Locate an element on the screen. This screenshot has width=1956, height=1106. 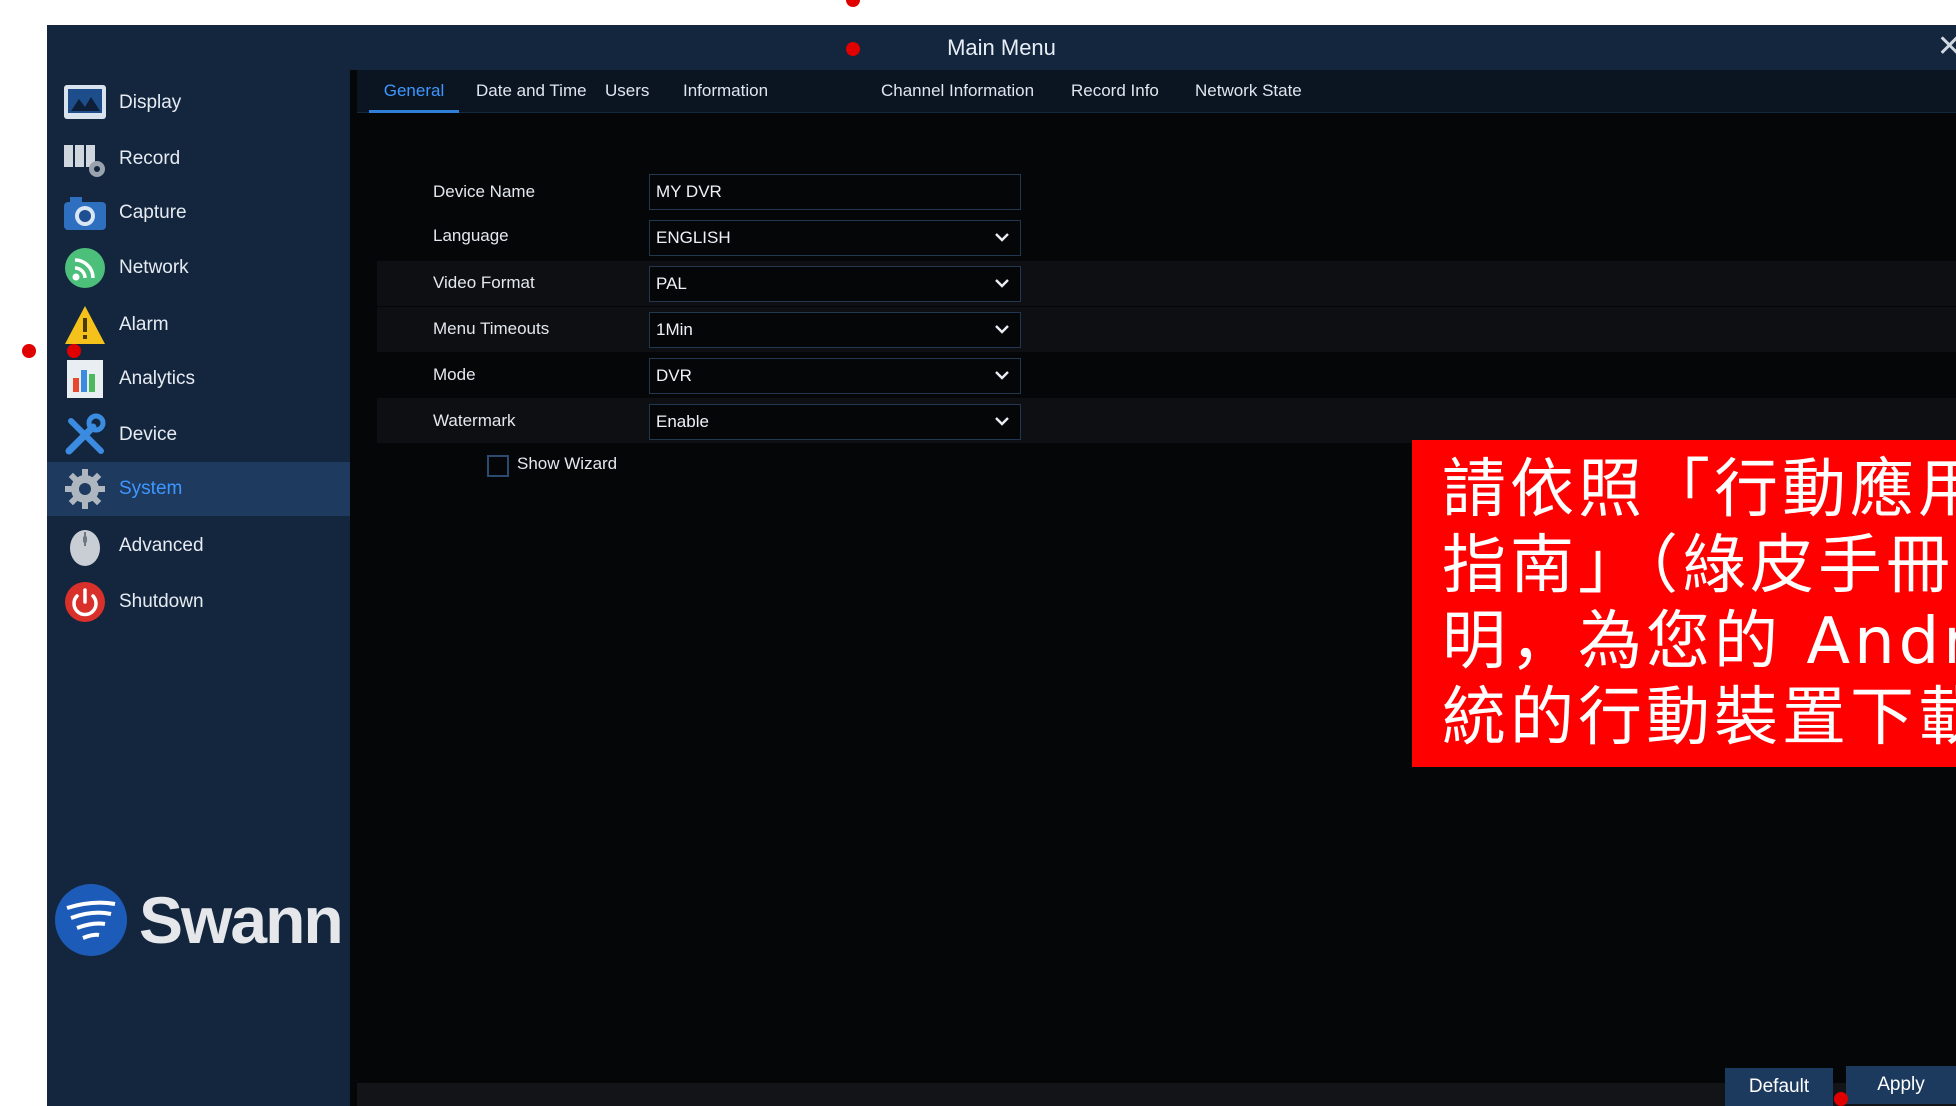
device-icon is located at coordinates (85, 435).